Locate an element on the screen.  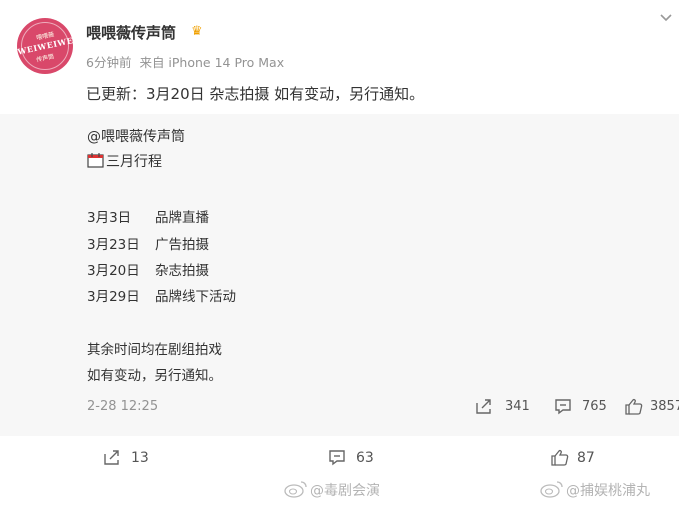
schedule-date: 3月3日 is located at coordinates (109, 218).